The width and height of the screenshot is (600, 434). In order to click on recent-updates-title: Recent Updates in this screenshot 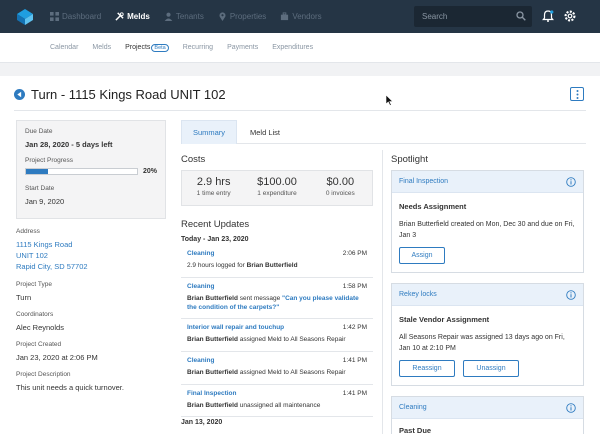, I will do `click(215, 224)`.